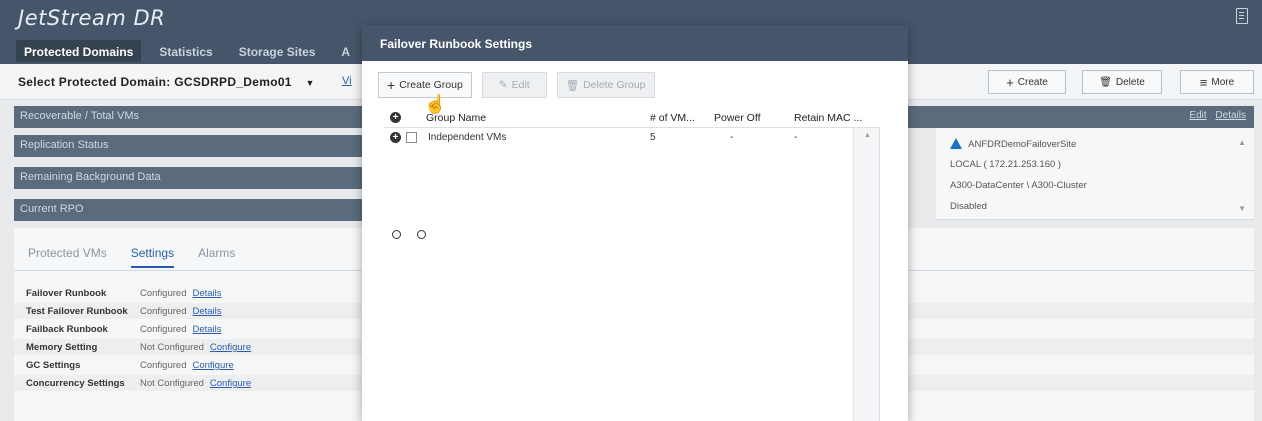  What do you see at coordinates (1214, 115) in the screenshot?
I see `bar-links: Edit Details` at bounding box center [1214, 115].